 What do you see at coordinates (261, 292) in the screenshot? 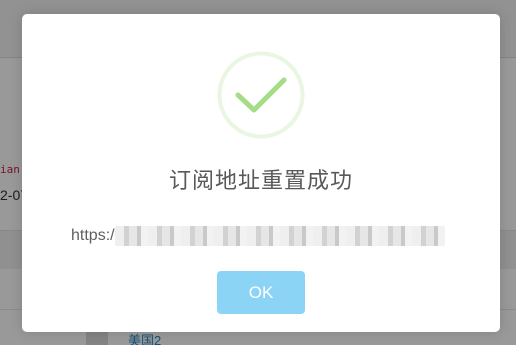
I see `ok-button: OK` at bounding box center [261, 292].